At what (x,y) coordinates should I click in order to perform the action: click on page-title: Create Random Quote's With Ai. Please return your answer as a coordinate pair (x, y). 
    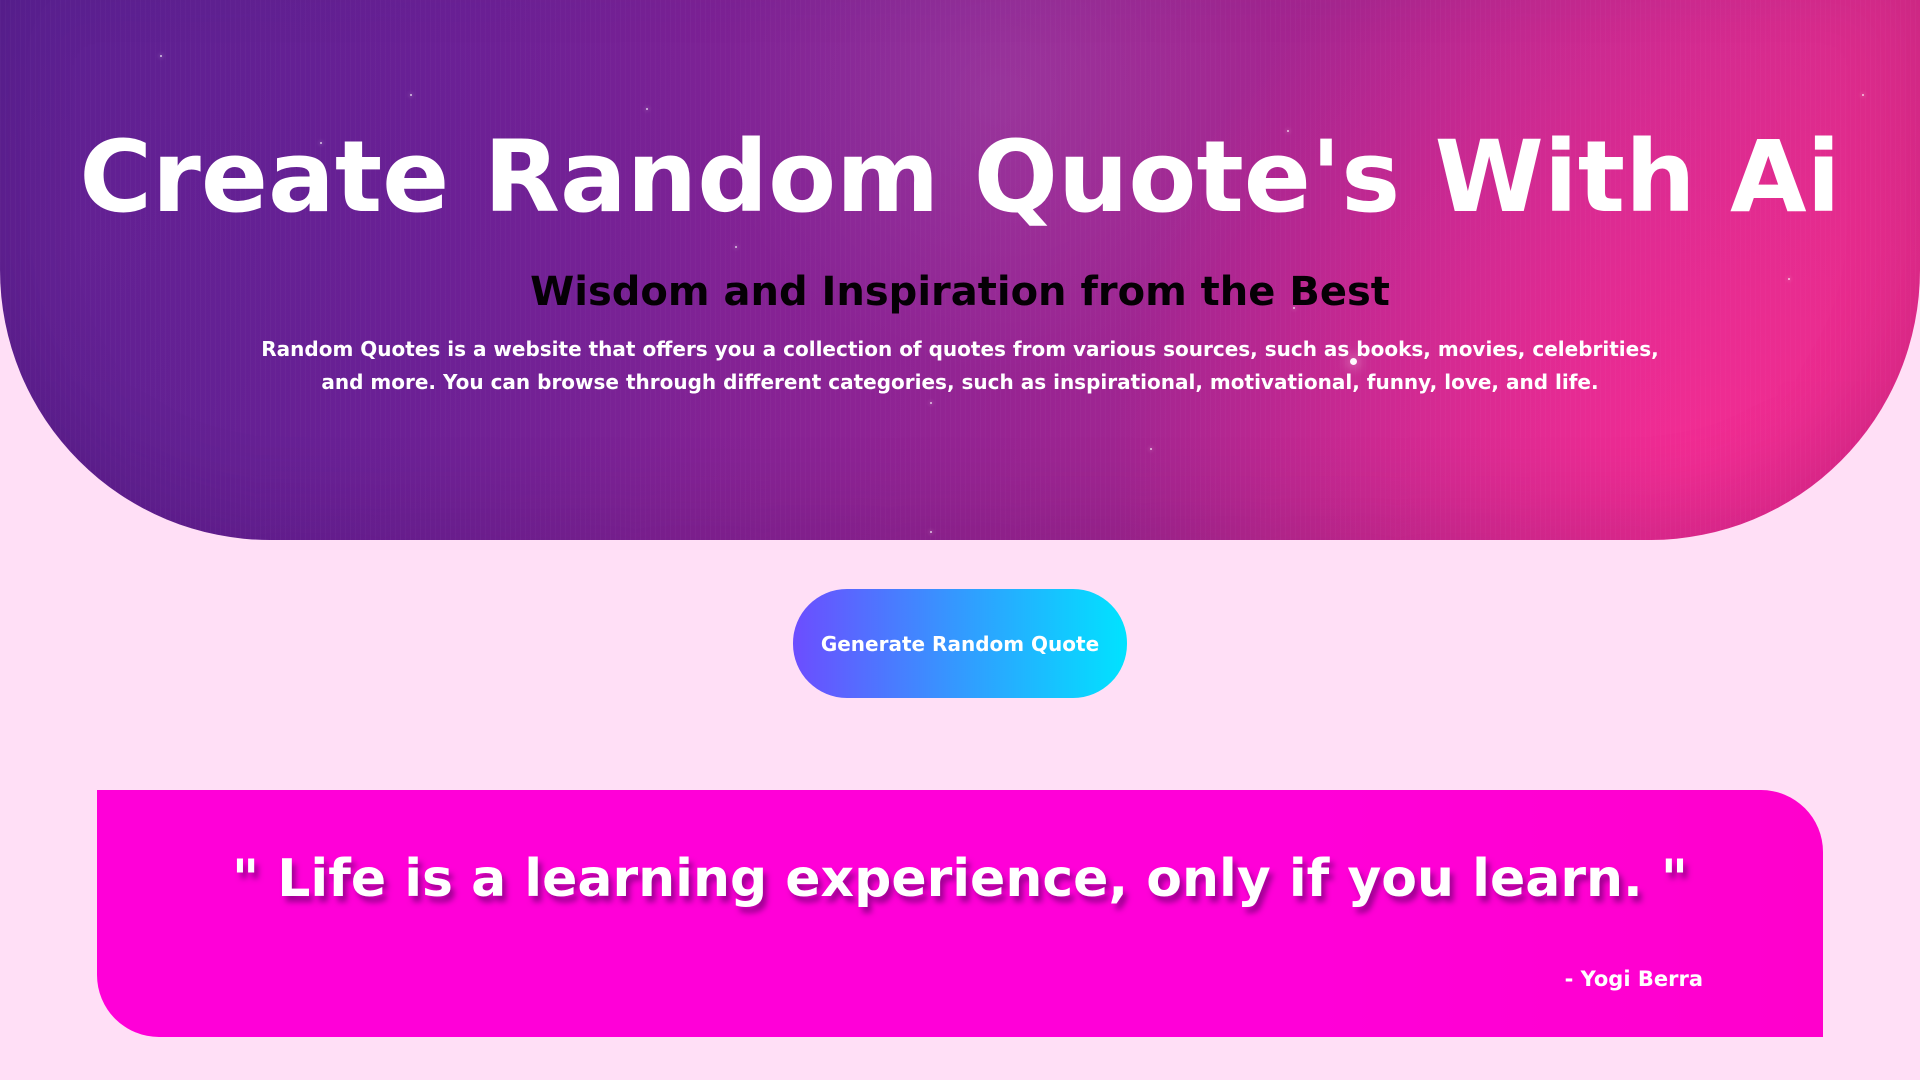
    Looking at the image, I should click on (960, 177).